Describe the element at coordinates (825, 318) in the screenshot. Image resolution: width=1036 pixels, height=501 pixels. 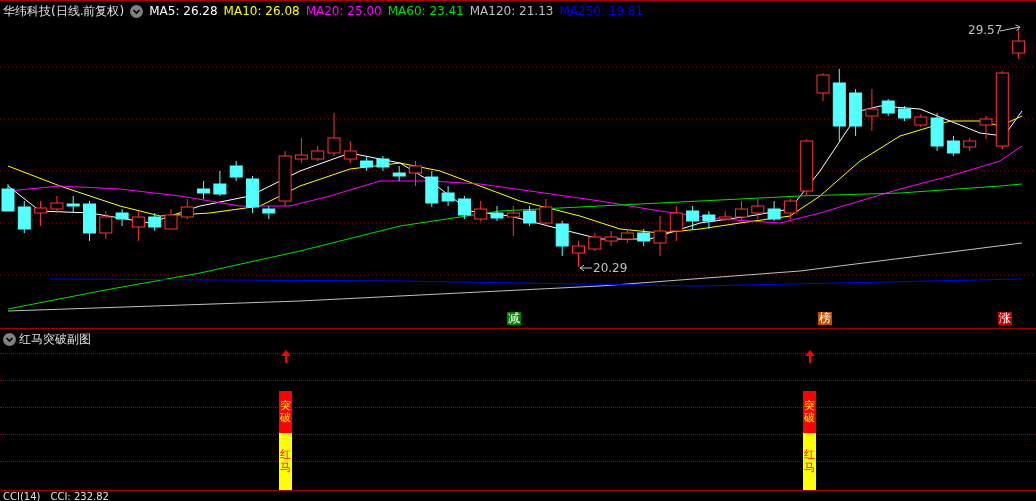
I see `event-marker: 榜` at that location.